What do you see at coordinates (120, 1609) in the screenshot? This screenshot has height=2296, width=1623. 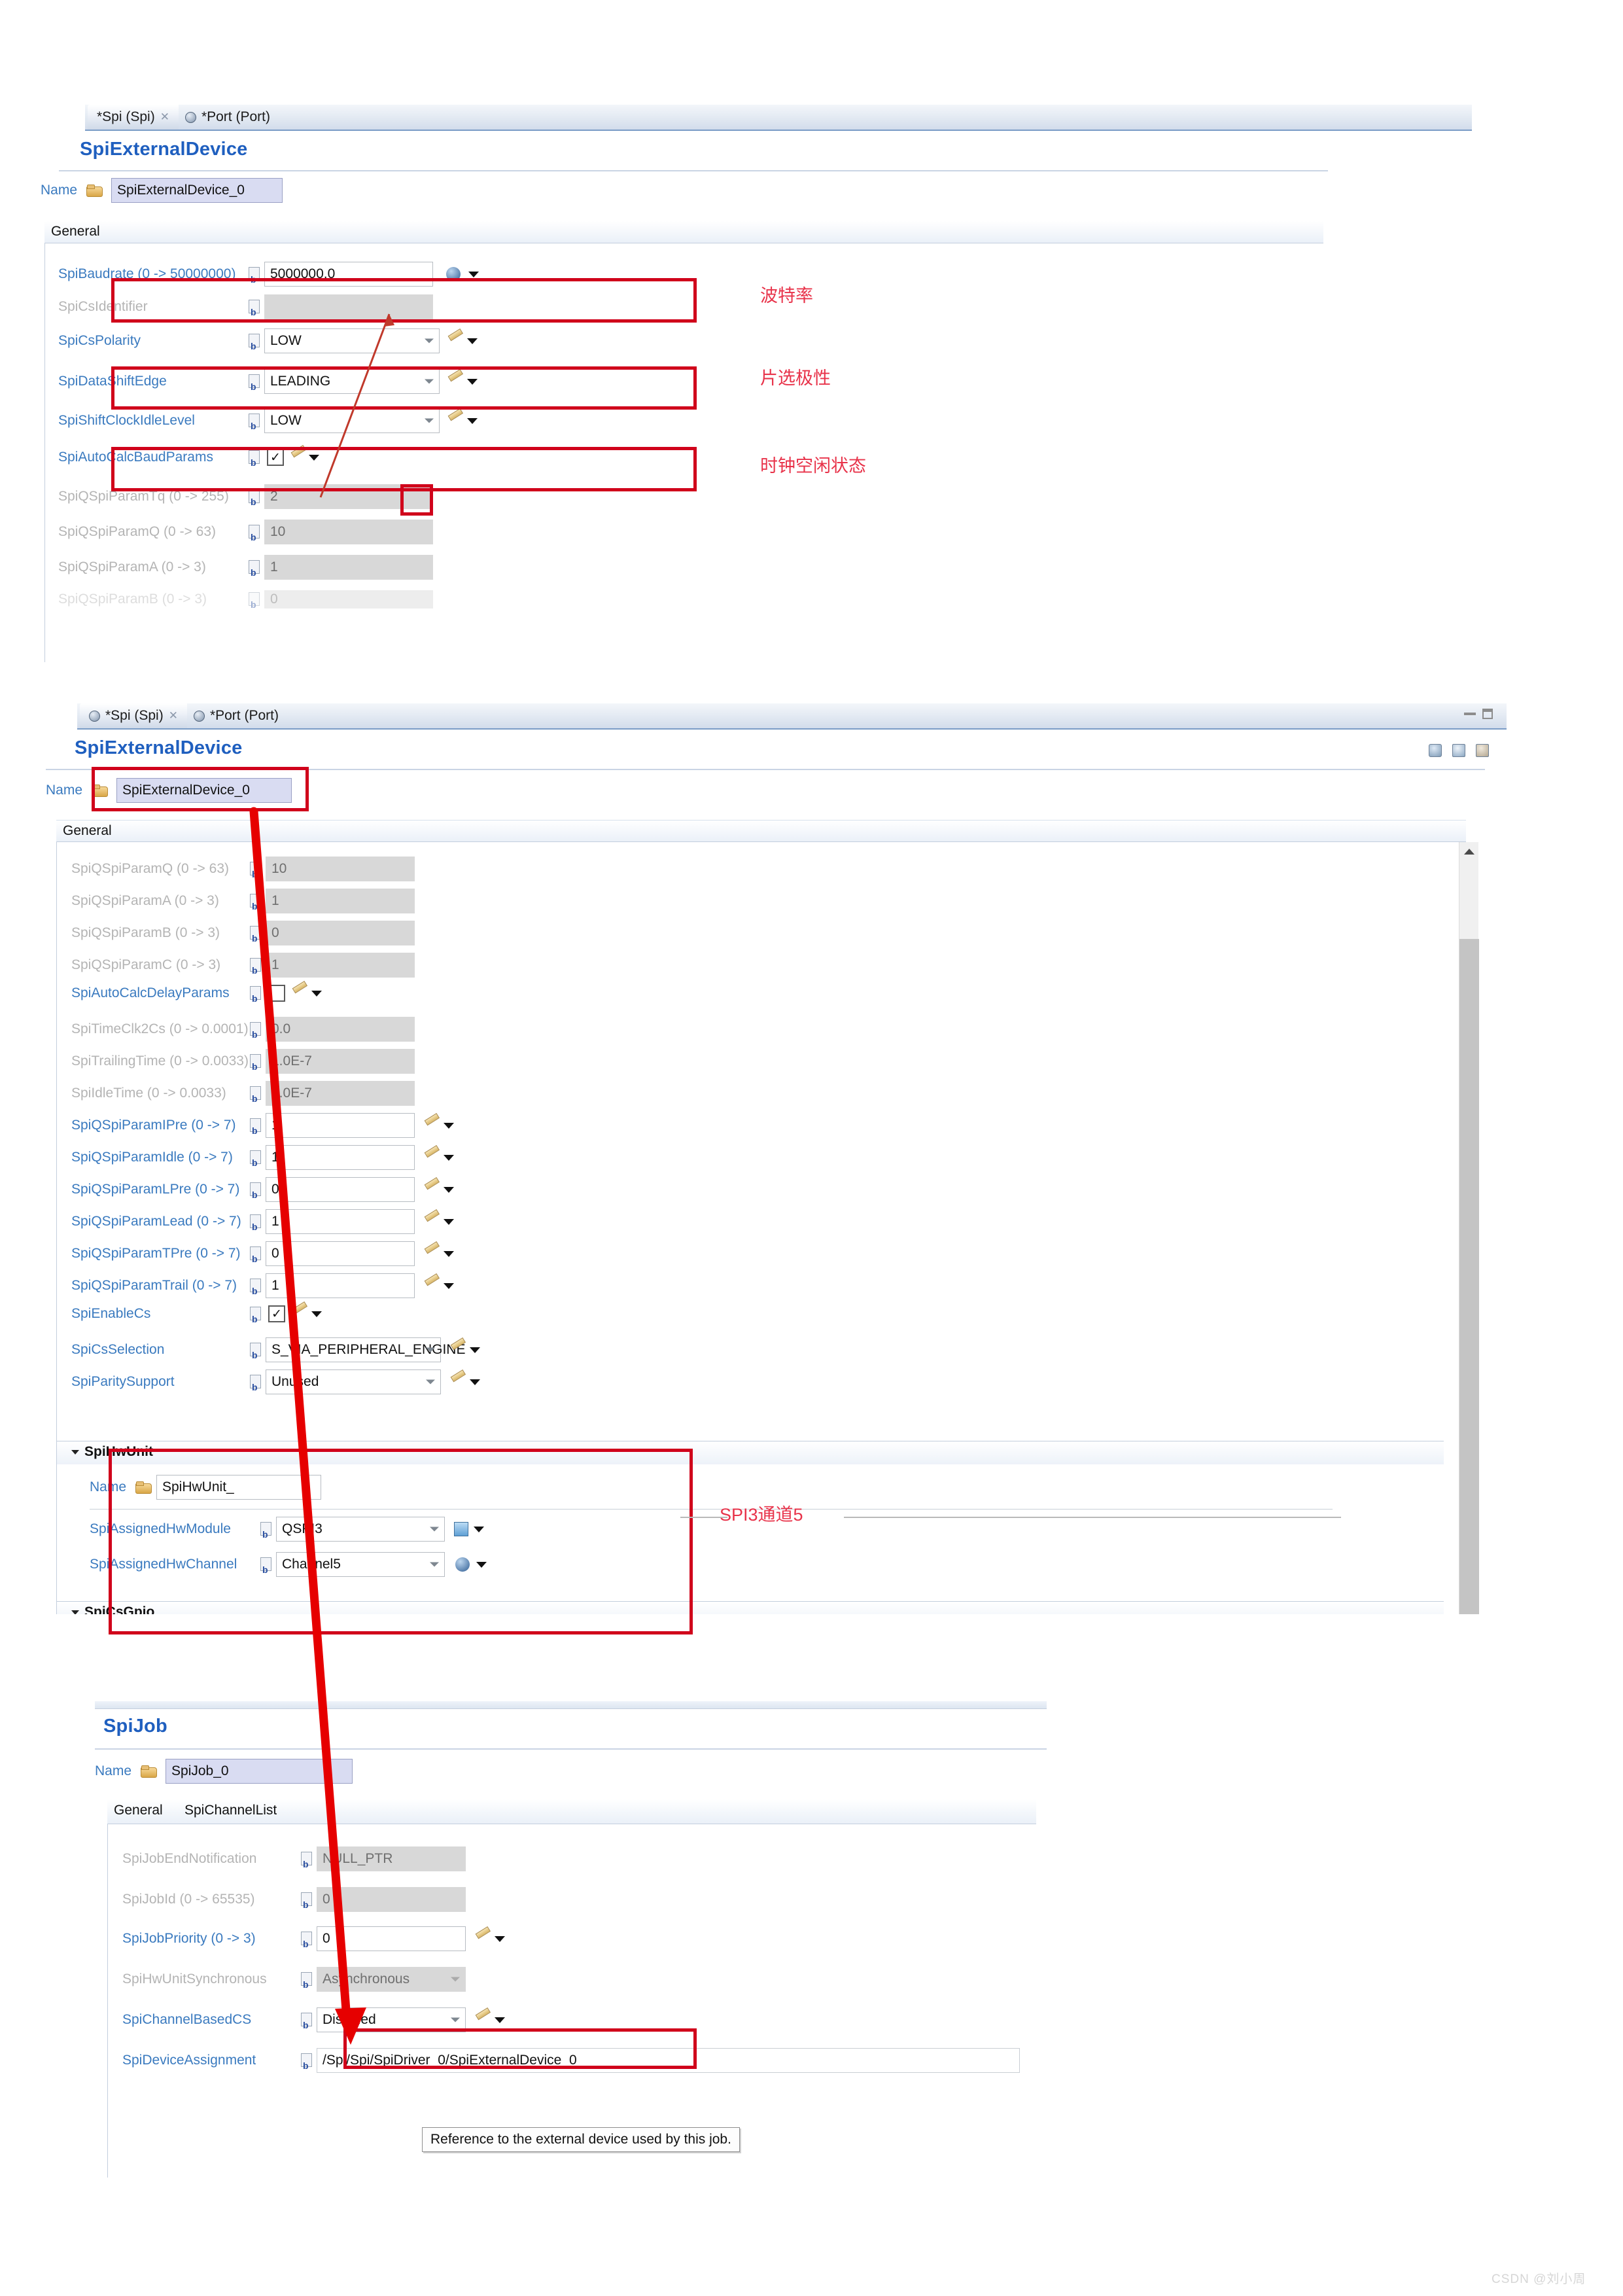 I see `spicsgpio-group-title: SpiCsGpio` at bounding box center [120, 1609].